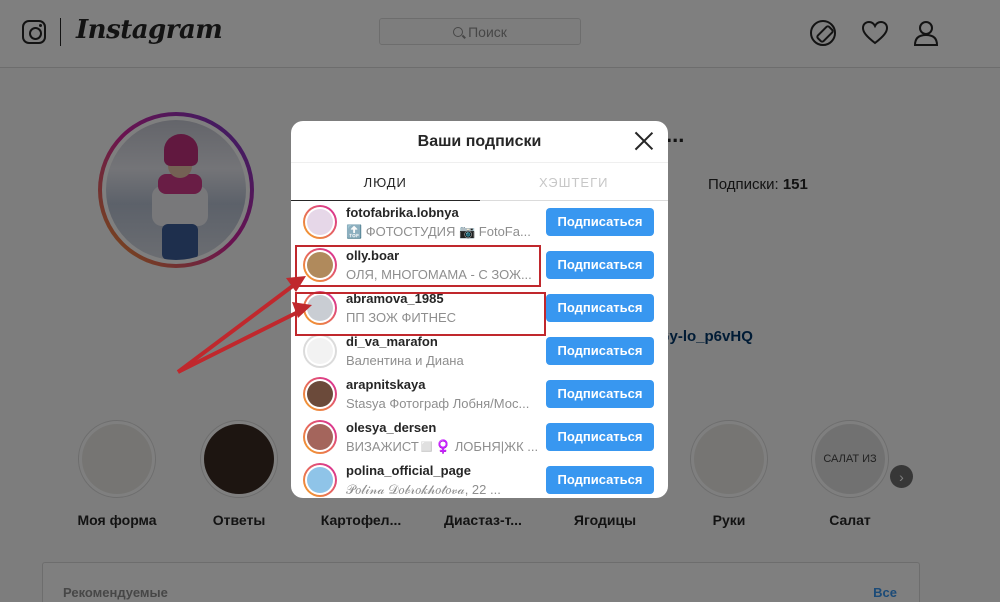 This screenshot has width=1000, height=602. I want to click on annotation-arrows, so click(244, 325).